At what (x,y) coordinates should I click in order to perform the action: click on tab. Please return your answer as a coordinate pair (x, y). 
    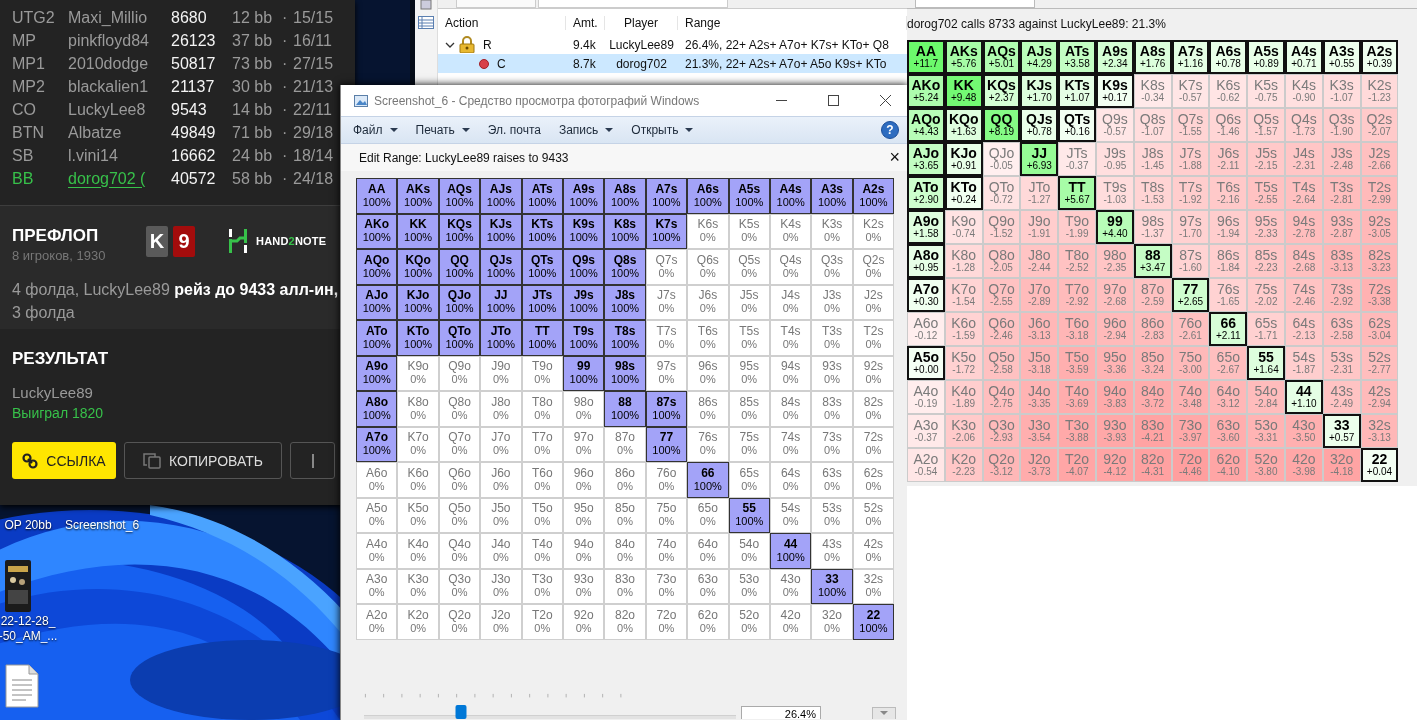
    Looking at the image, I should click on (975, 4).